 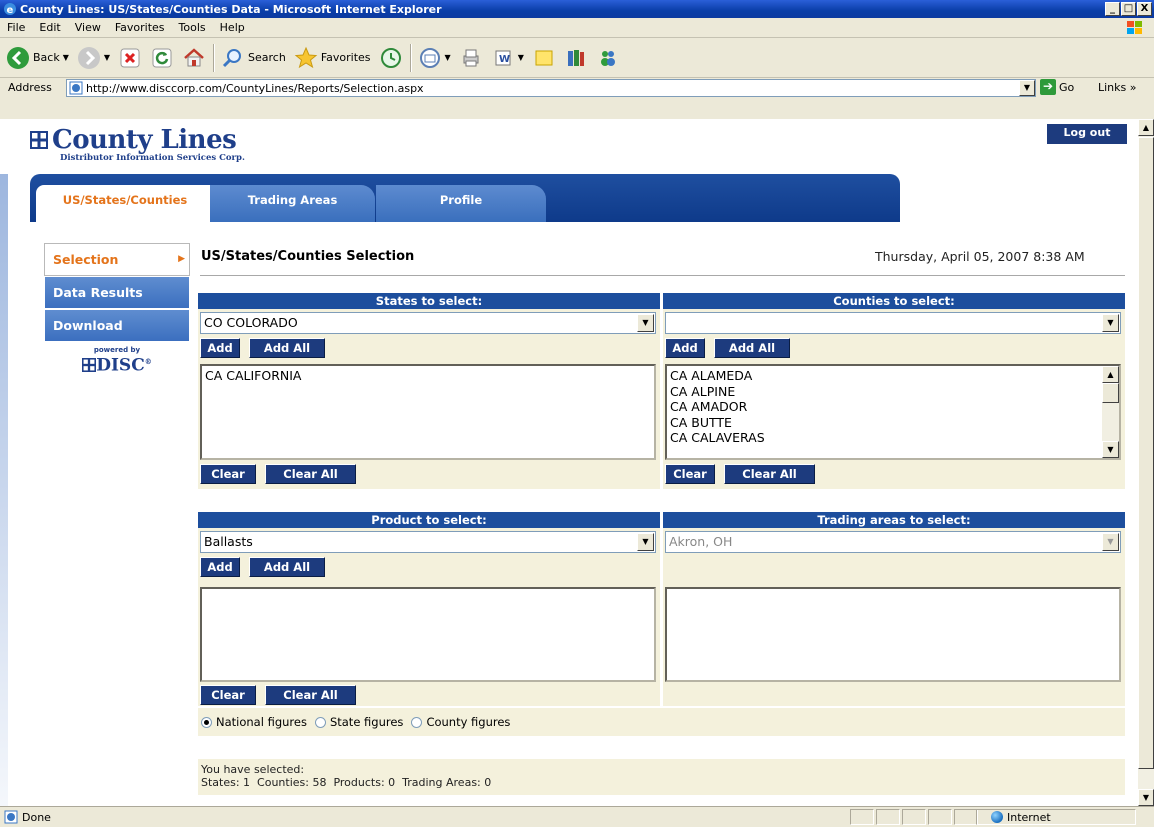 What do you see at coordinates (117, 259) in the screenshot?
I see `sidebar-item-selection: Selection ▶` at bounding box center [117, 259].